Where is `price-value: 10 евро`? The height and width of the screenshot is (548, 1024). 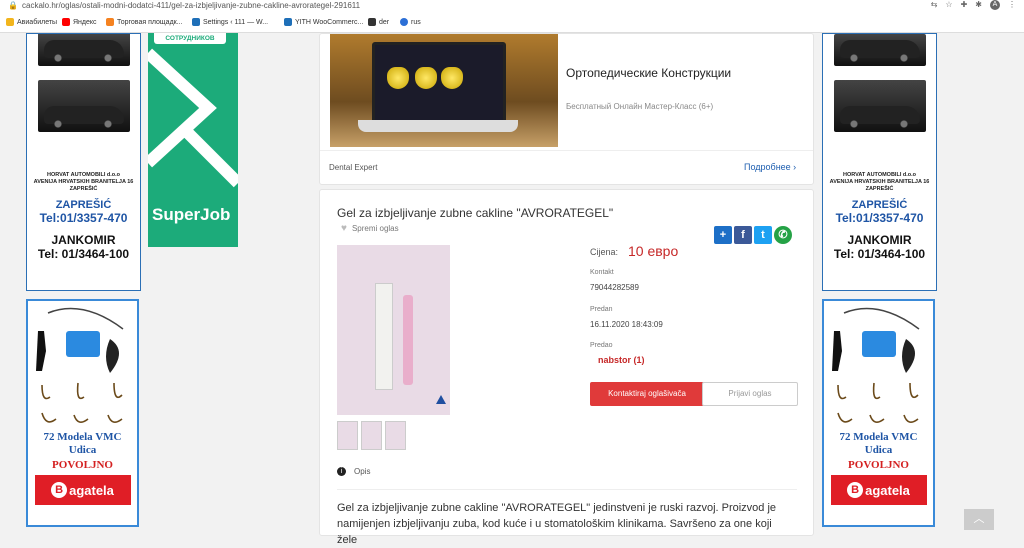 price-value: 10 евро is located at coordinates (653, 251).